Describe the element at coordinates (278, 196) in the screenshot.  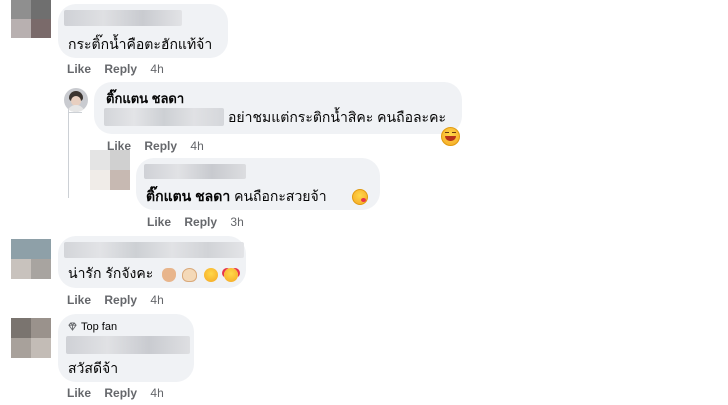
I see `comment-body: คนถือกะสวยจ้า` at that location.